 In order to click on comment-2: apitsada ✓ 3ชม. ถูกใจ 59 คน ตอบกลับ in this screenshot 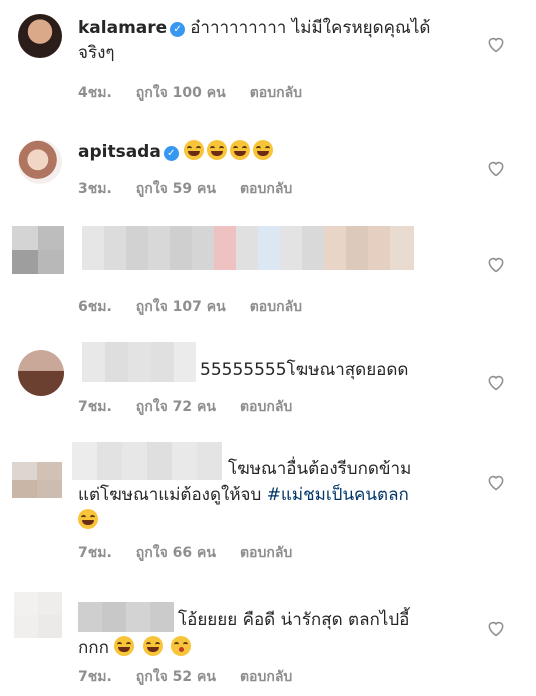, I will do `click(268, 173)`.